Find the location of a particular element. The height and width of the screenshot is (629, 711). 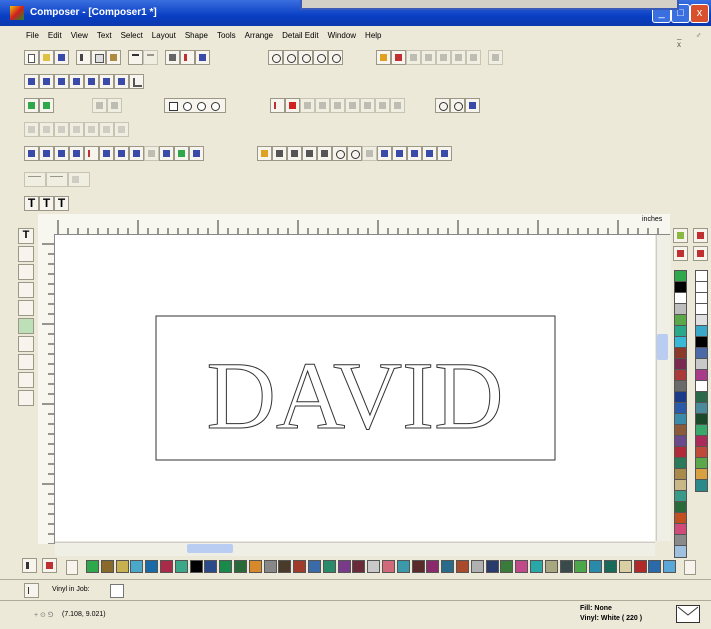

menu-arrange: Arrange is located at coordinates (259, 36).